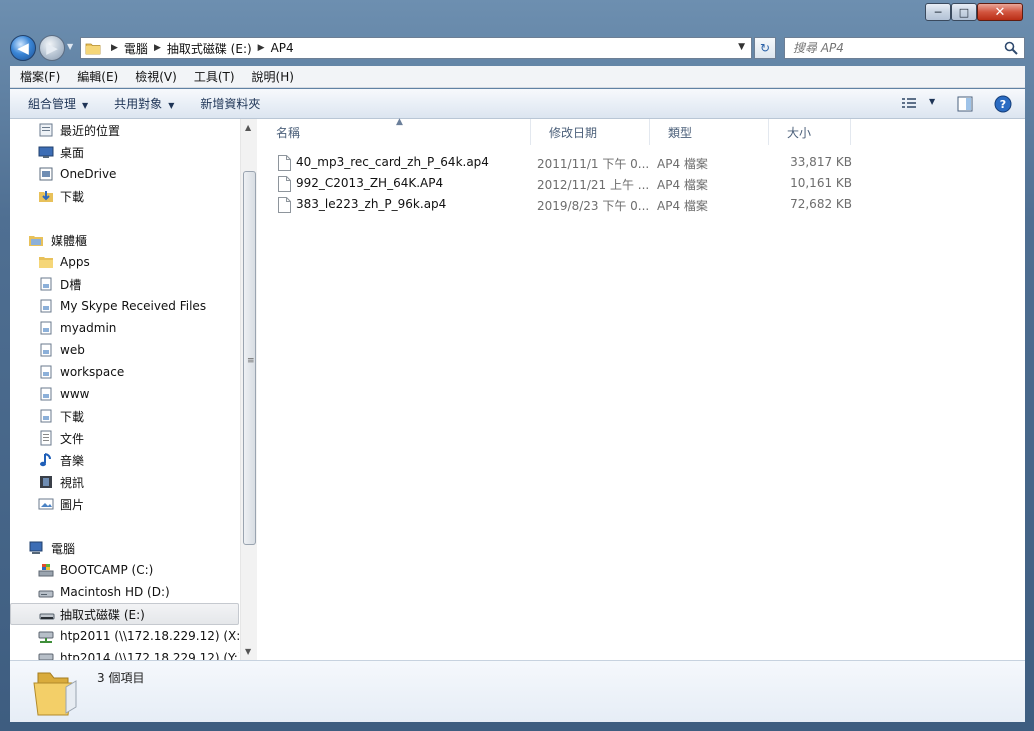 The width and height of the screenshot is (1034, 731). I want to click on menu-view: 檢視(V), so click(156, 76).